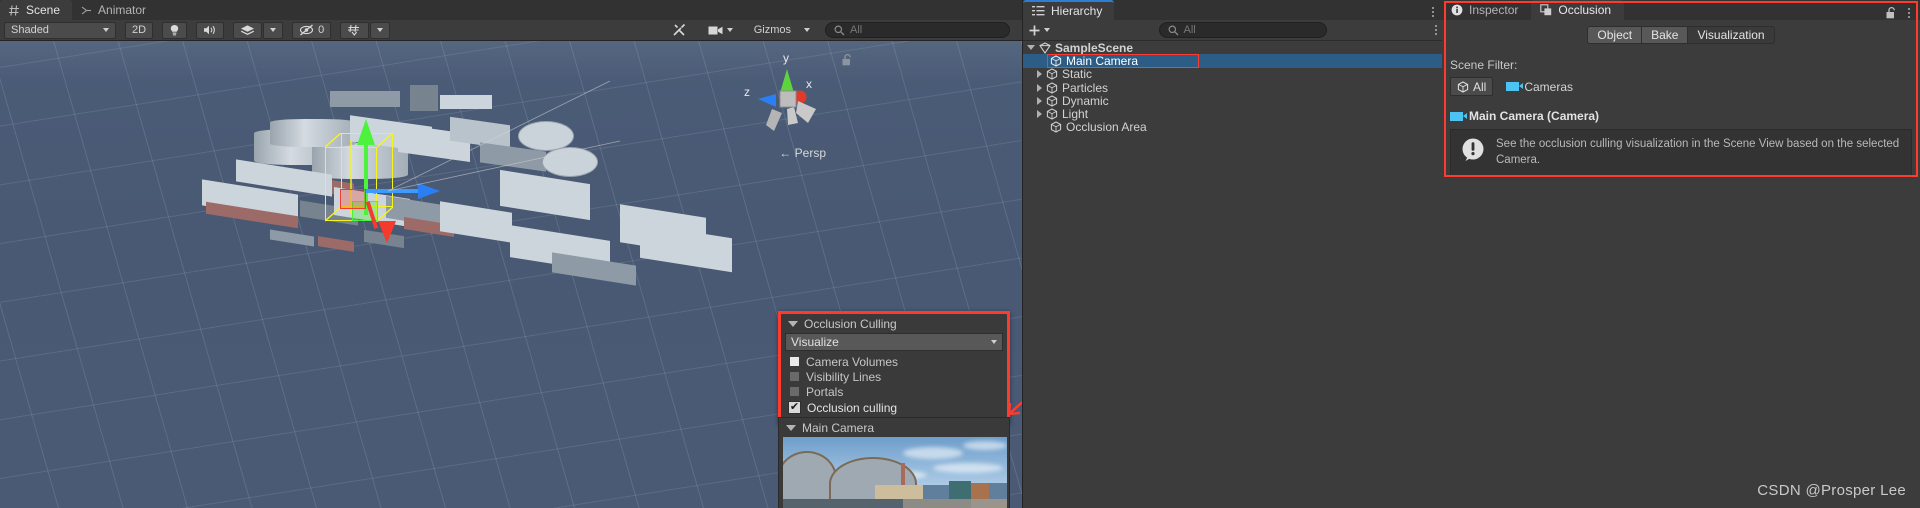 This screenshot has height=508, width=1920. Describe the element at coordinates (1457, 10) in the screenshot. I see `info-icon` at that location.